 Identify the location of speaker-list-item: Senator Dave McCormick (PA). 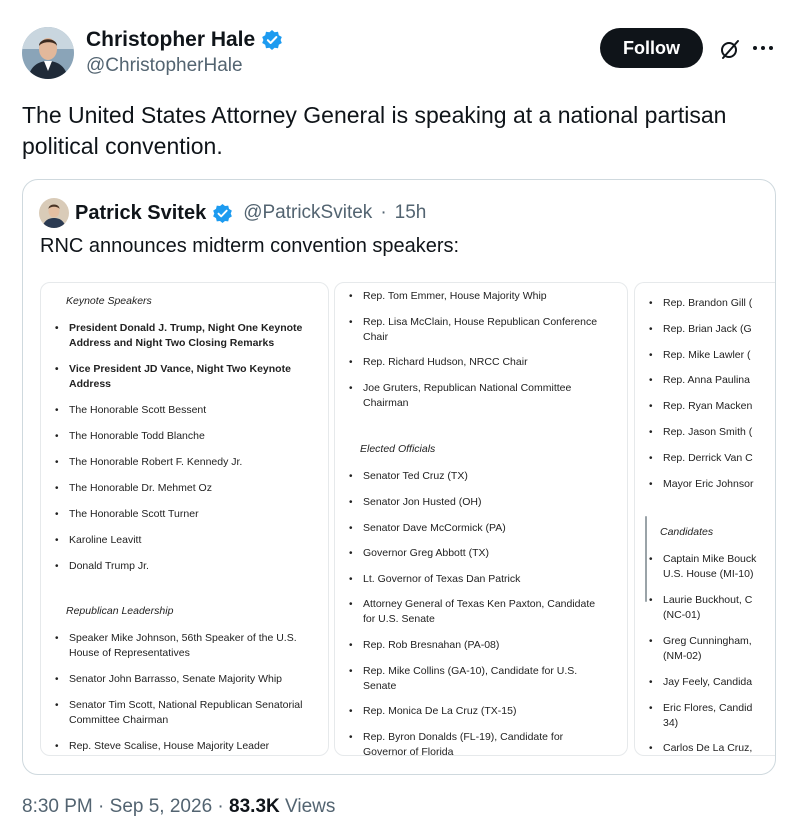
(481, 528).